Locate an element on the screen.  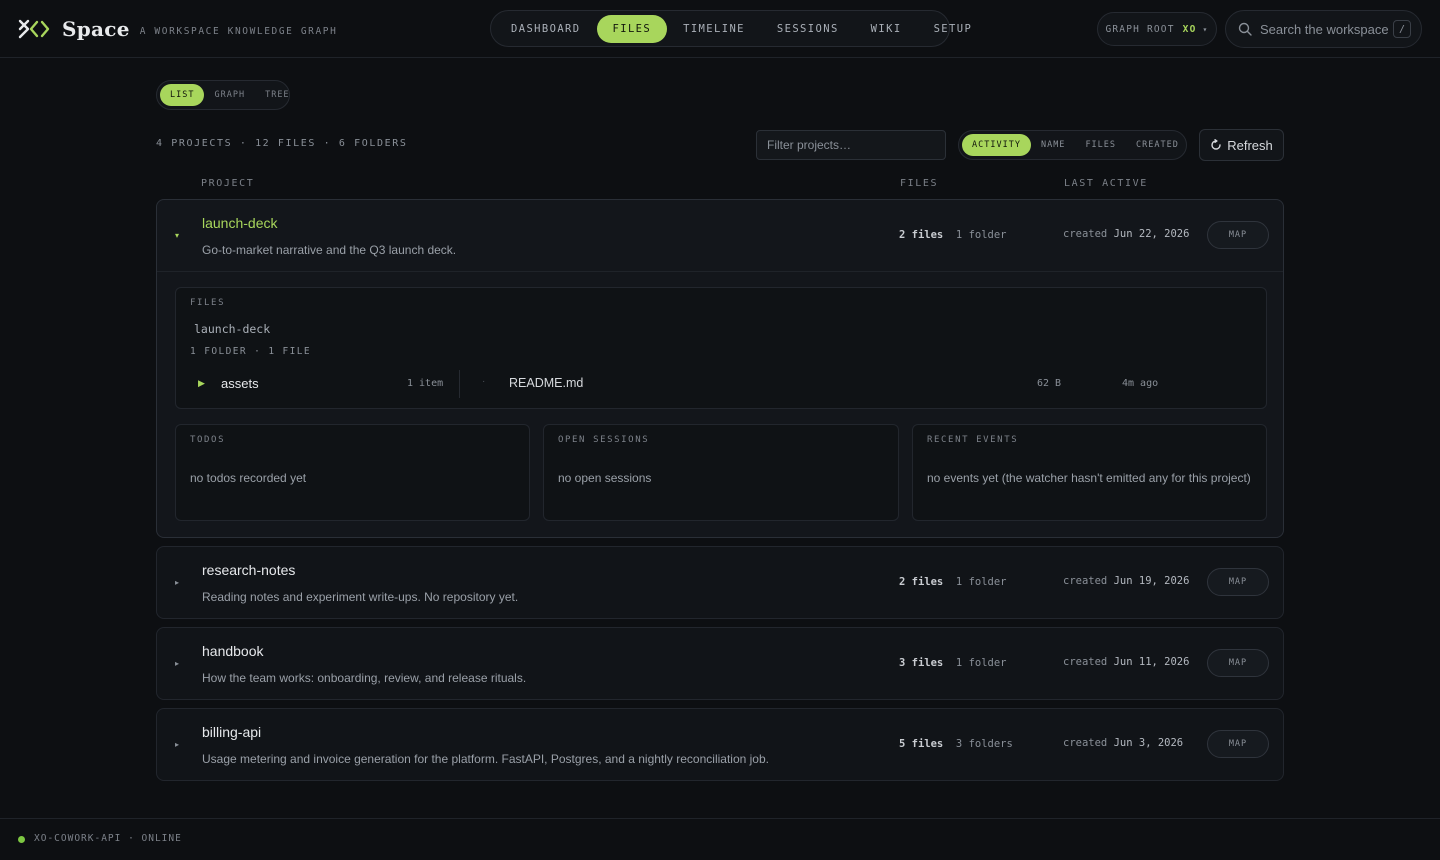
project-files-count: 5 files is located at coordinates (921, 744).